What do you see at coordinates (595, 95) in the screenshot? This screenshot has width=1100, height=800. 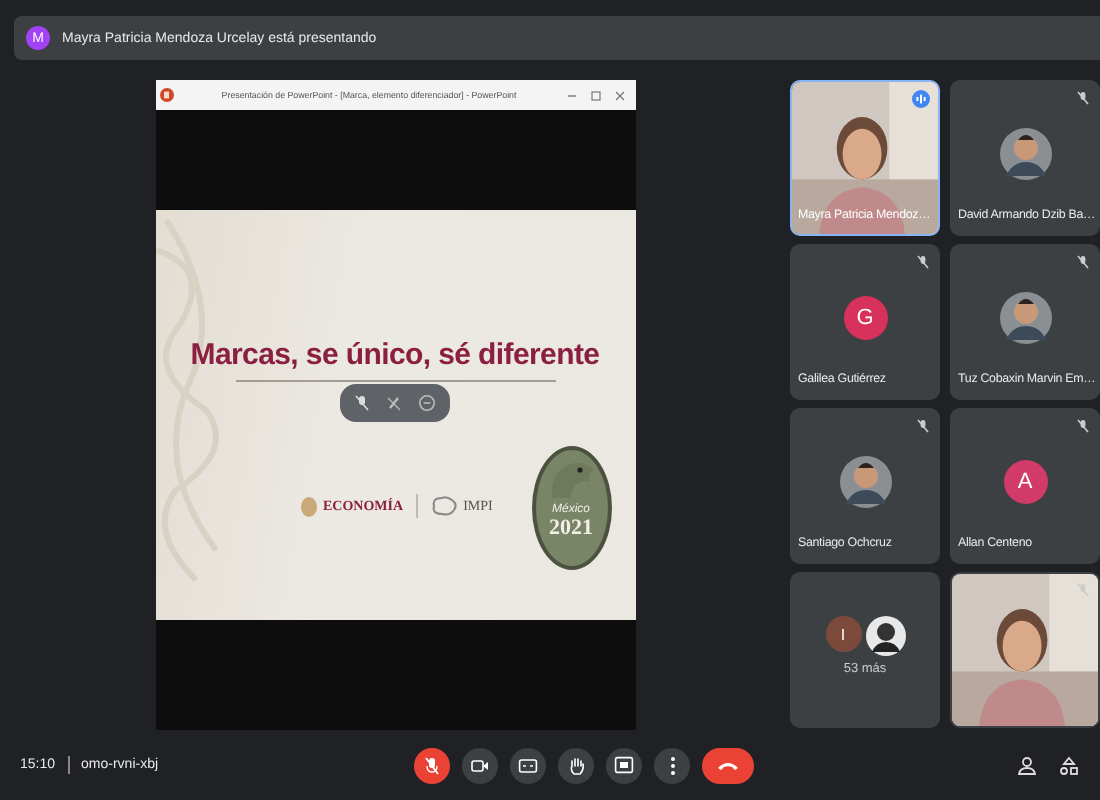 I see `maximize-icon` at bounding box center [595, 95].